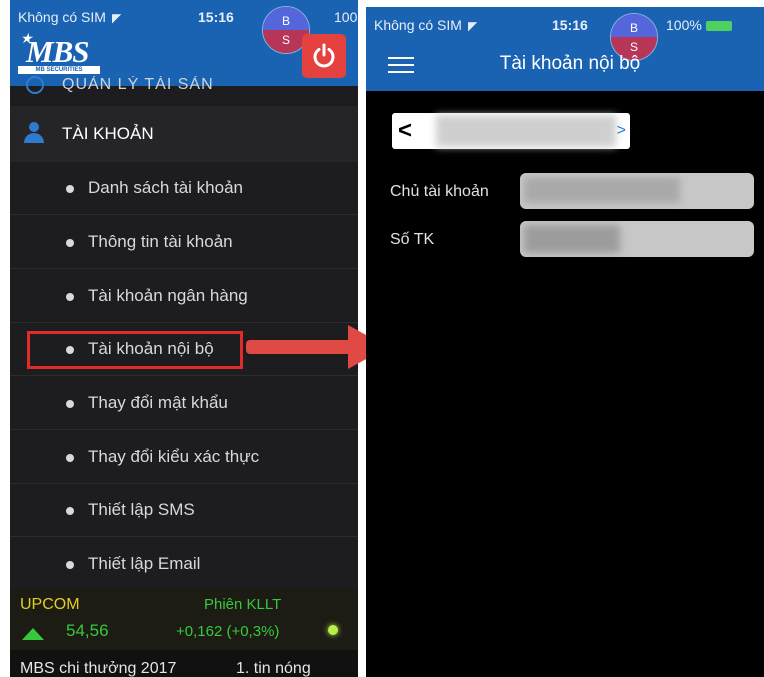  What do you see at coordinates (59, 70) in the screenshot?
I see `logo-subtitle: MB SECURITIES` at bounding box center [59, 70].